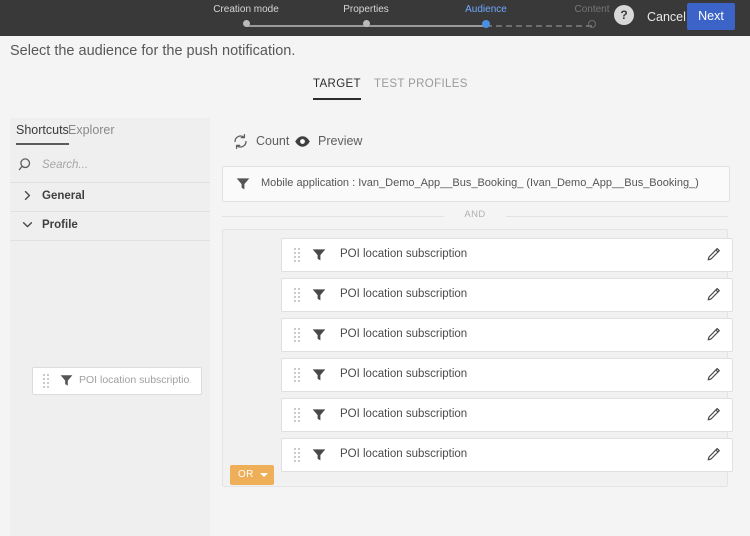 The image size is (750, 536). Describe the element at coordinates (666, 17) in the screenshot. I see `cancel-button: Cancel` at that location.